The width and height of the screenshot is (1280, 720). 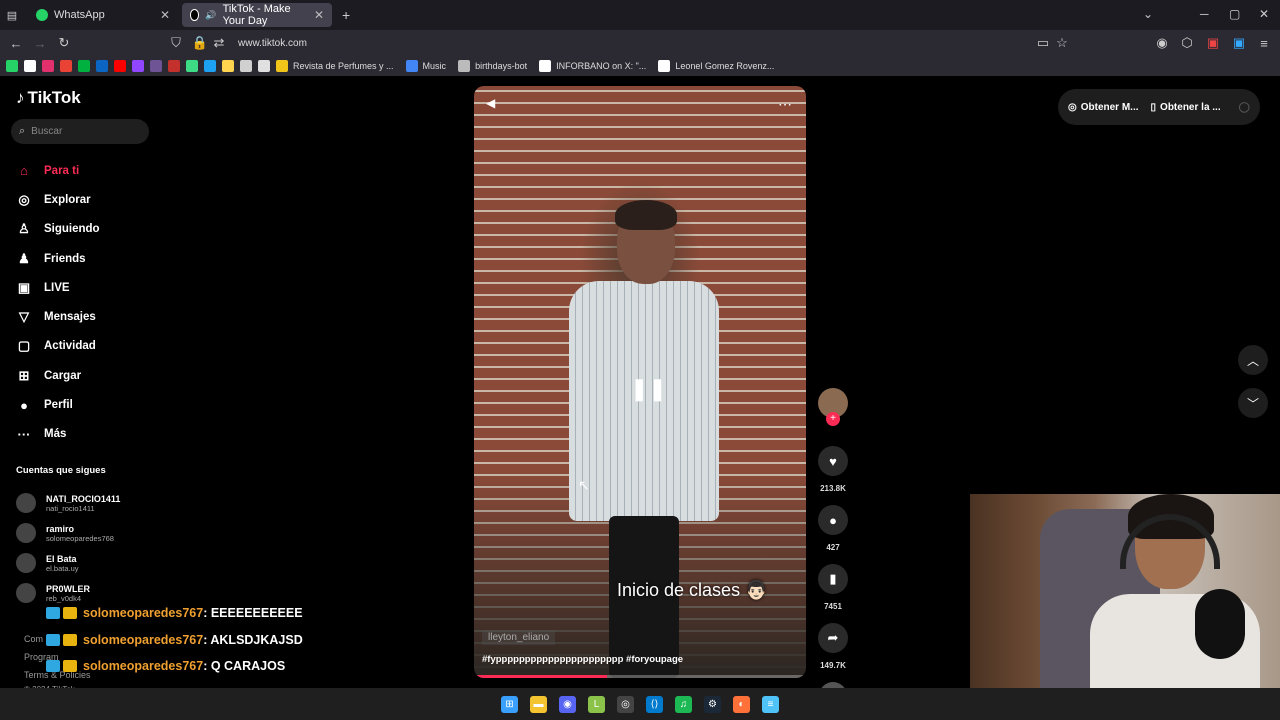 What do you see at coordinates (640, 676) in the screenshot?
I see `video-progress-bar` at bounding box center [640, 676].